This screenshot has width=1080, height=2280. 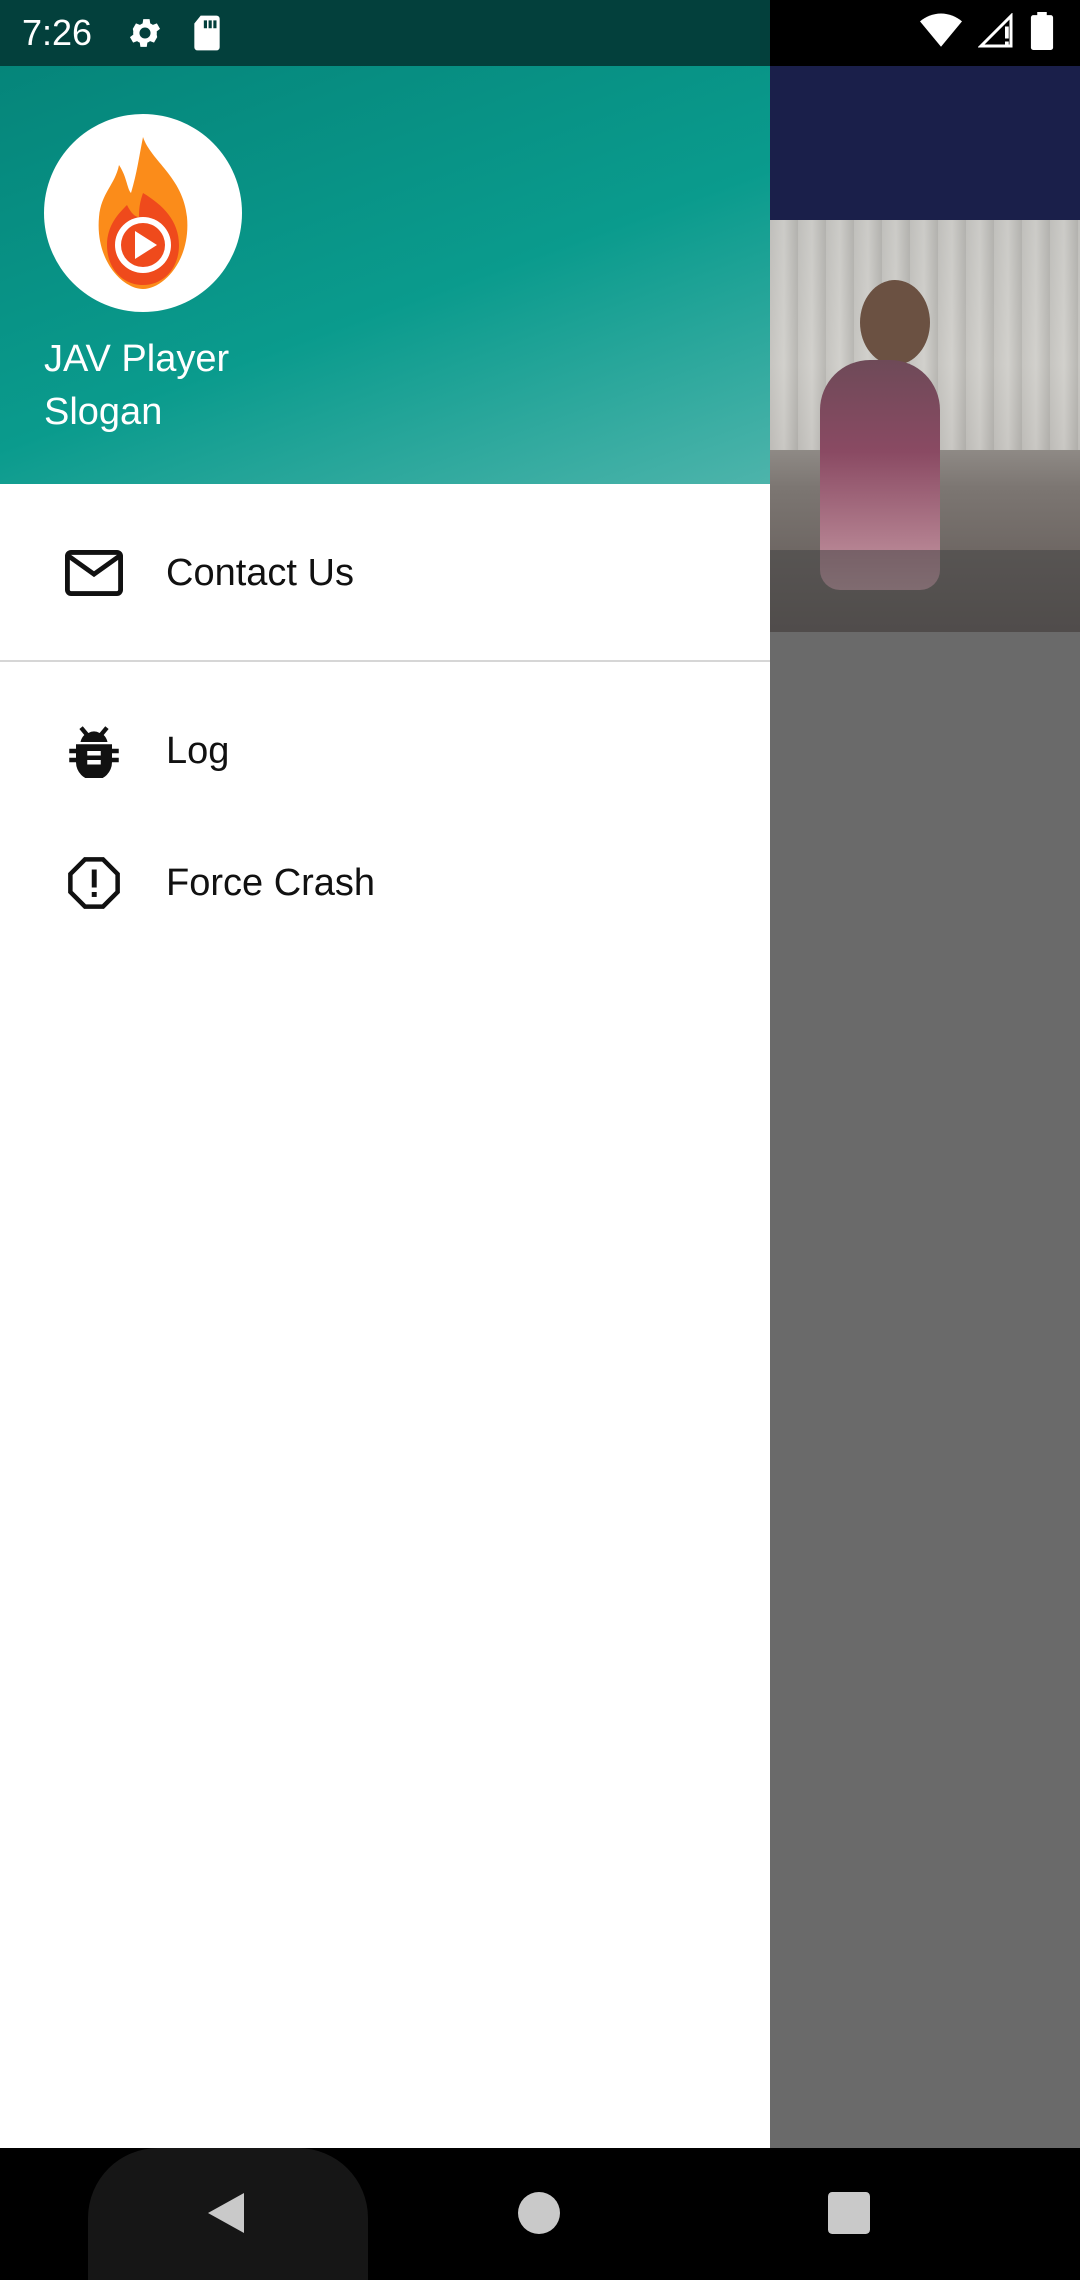 I want to click on bug-icon, so click(x=94, y=751).